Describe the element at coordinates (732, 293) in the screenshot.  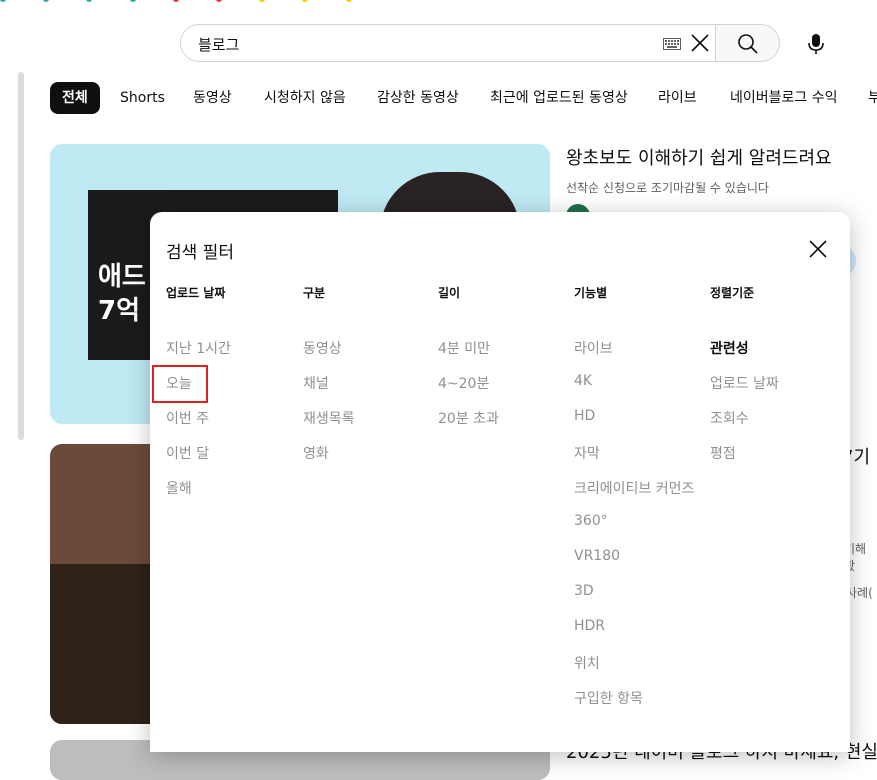
I see `filter-header-sort: 정렬기준` at that location.